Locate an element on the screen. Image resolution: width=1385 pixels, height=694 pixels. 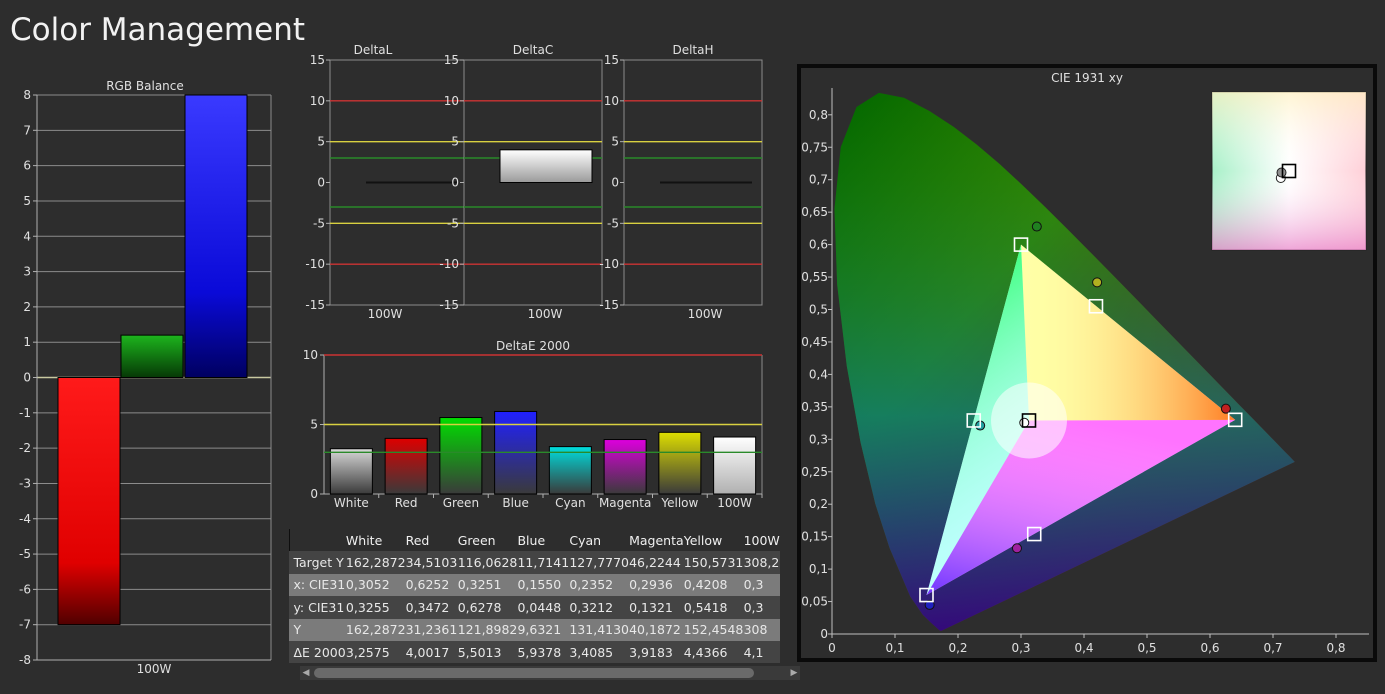
table-cell: 0,1550 is located at coordinates (543, 585).